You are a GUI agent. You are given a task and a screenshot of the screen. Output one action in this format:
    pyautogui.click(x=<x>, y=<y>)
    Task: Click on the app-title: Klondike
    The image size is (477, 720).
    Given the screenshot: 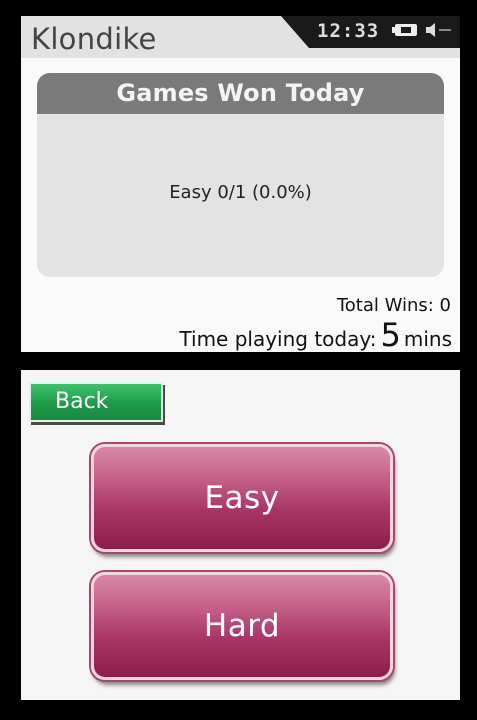 What is the action you would take?
    pyautogui.click(x=94, y=39)
    